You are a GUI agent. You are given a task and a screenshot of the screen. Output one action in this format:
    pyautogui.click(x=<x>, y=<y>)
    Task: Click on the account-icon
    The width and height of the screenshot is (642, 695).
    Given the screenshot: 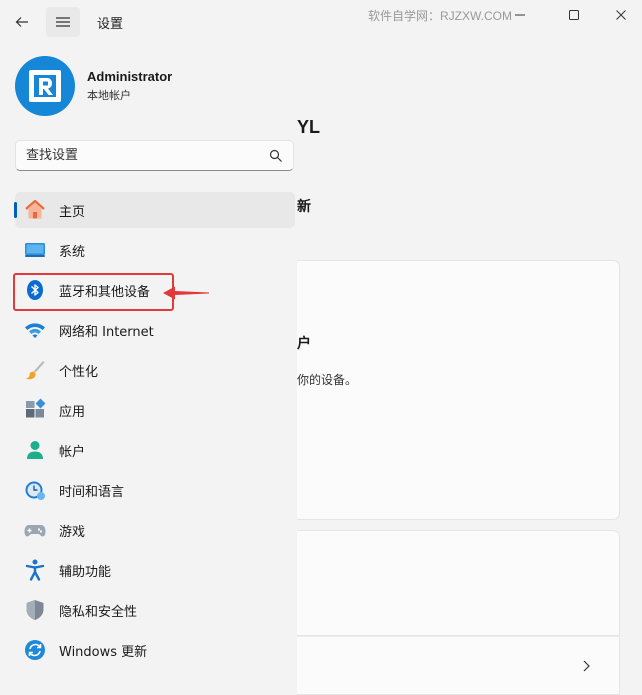 What is the action you would take?
    pyautogui.click(x=35, y=450)
    